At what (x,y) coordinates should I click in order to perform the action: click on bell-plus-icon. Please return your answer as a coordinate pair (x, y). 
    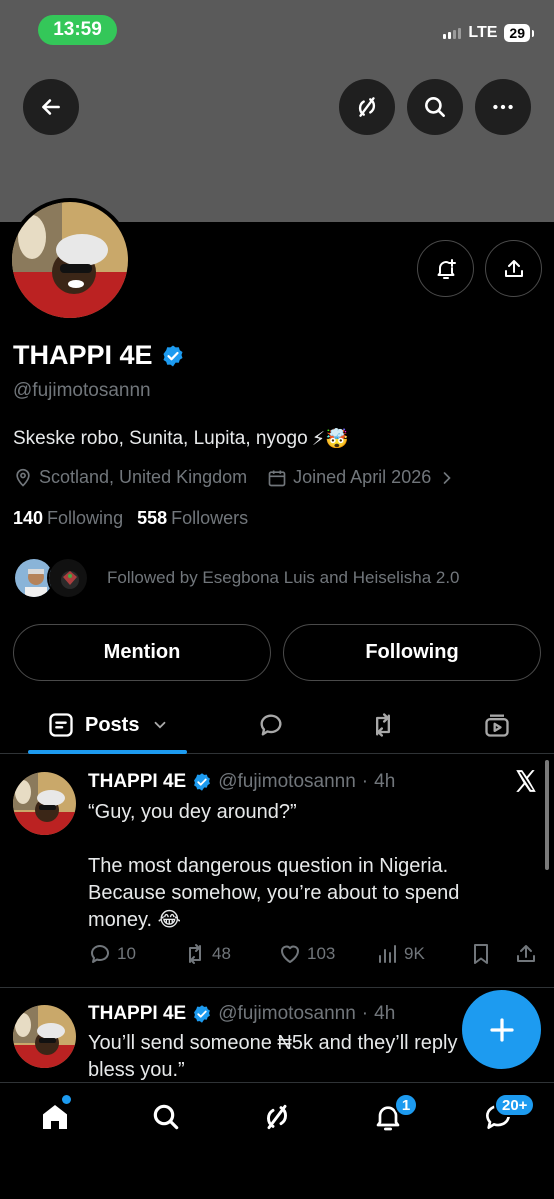
    Looking at the image, I should click on (446, 268).